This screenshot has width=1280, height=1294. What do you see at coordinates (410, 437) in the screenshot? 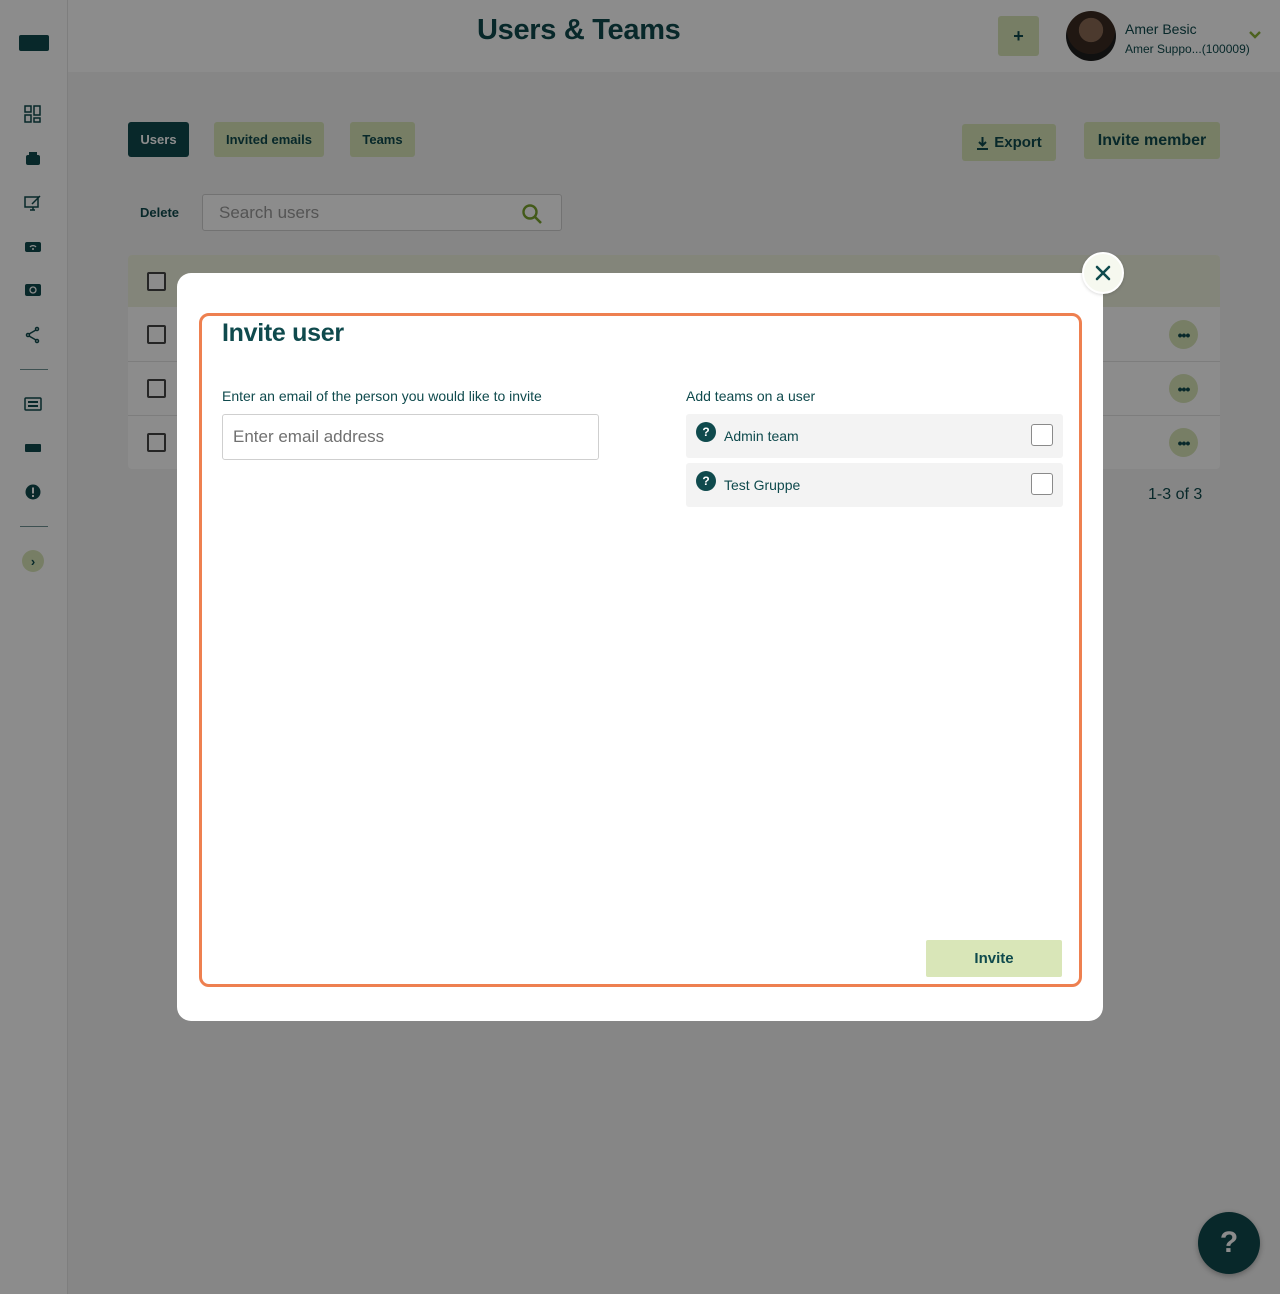
I see `email-field` at bounding box center [410, 437].